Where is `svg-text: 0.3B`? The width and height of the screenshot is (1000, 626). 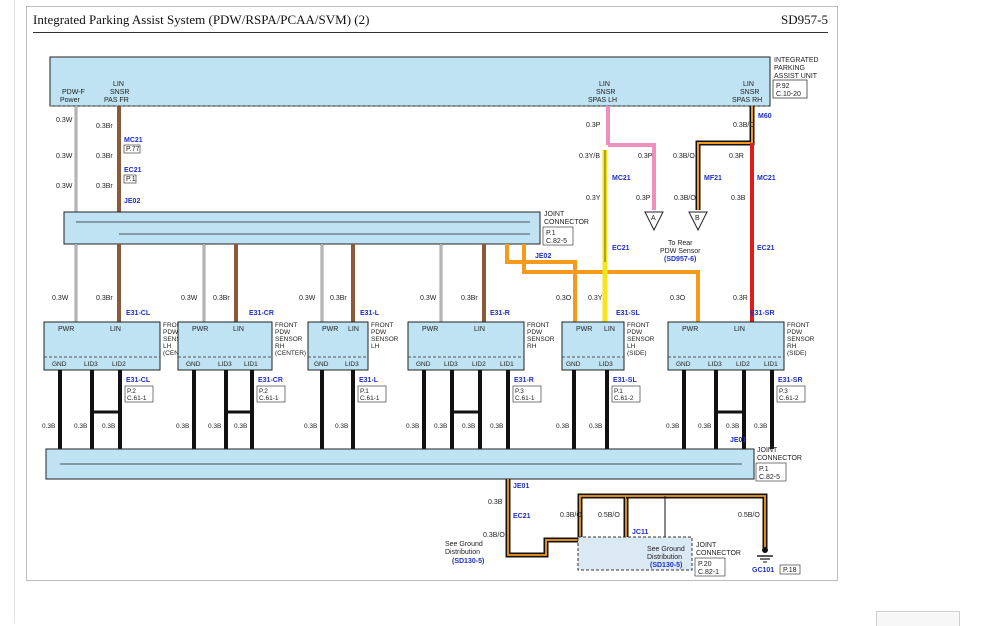
svg-text: 0.3B is located at coordinates (495, 502).